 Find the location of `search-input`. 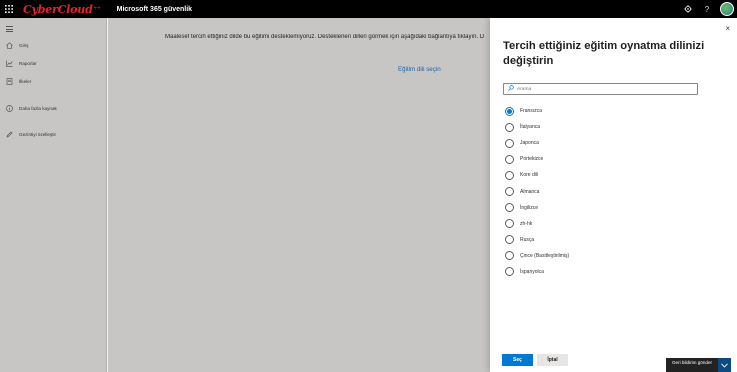

search-input is located at coordinates (602, 89).